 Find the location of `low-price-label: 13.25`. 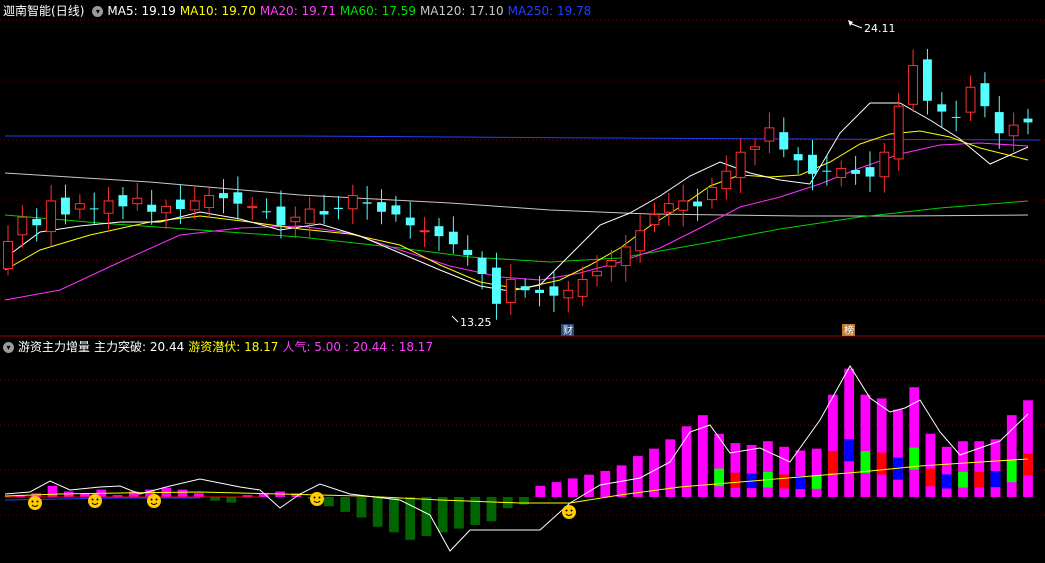

low-price-label: 13.25 is located at coordinates (476, 322).